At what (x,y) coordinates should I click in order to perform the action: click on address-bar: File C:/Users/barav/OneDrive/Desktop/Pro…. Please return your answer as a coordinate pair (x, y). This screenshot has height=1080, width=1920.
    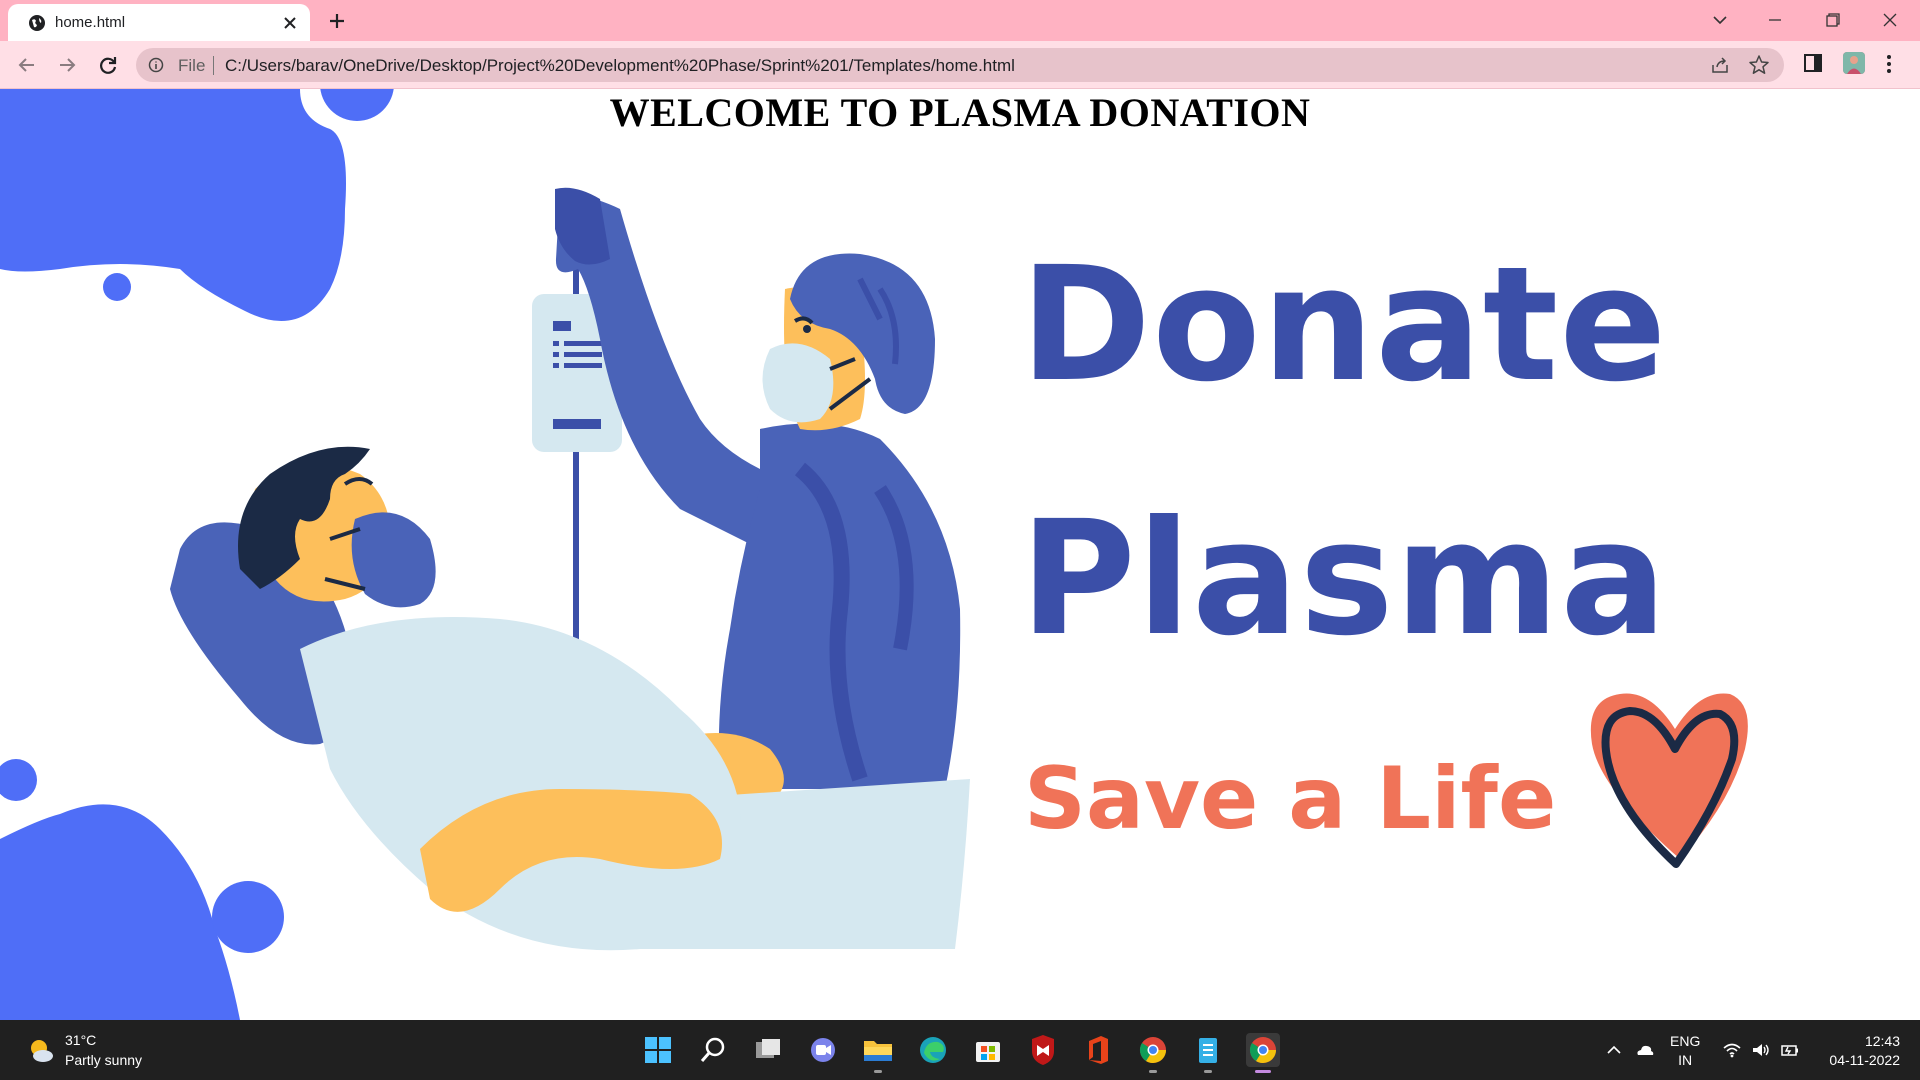
    Looking at the image, I should click on (960, 65).